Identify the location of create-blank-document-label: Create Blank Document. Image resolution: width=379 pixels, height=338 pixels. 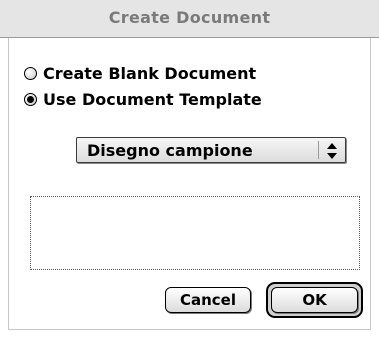
(149, 73).